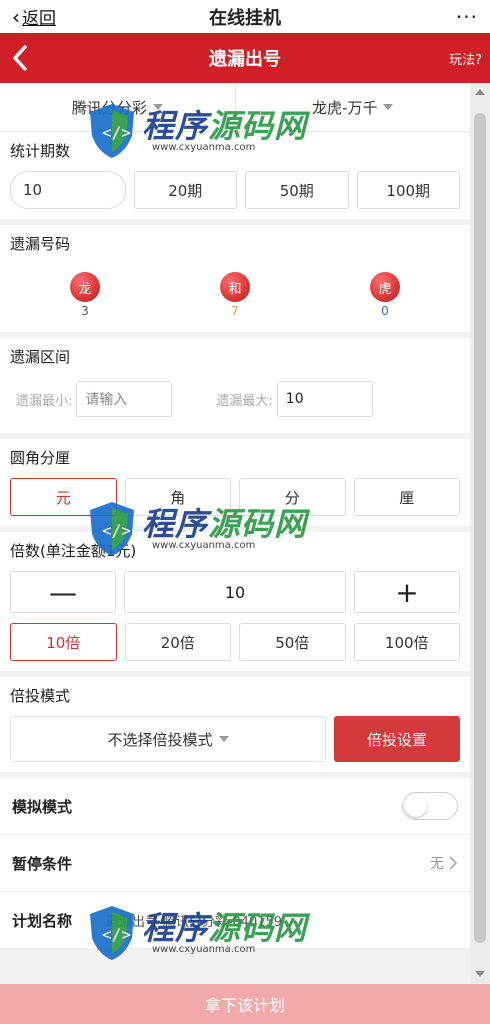  I want to click on bet-mode-select-label: 不选择倍投模式, so click(160, 739).